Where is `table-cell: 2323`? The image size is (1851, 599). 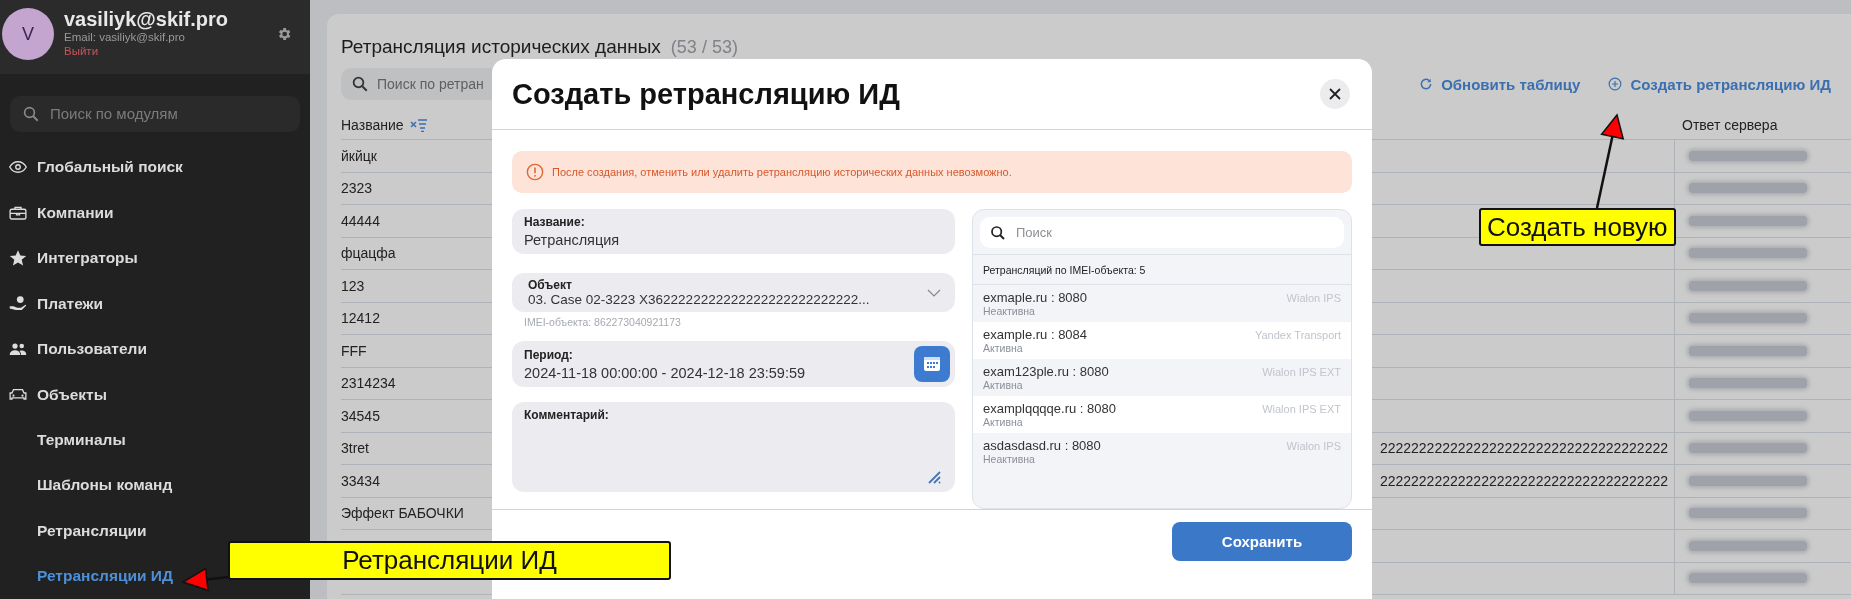
table-cell: 2323 is located at coordinates (357, 188).